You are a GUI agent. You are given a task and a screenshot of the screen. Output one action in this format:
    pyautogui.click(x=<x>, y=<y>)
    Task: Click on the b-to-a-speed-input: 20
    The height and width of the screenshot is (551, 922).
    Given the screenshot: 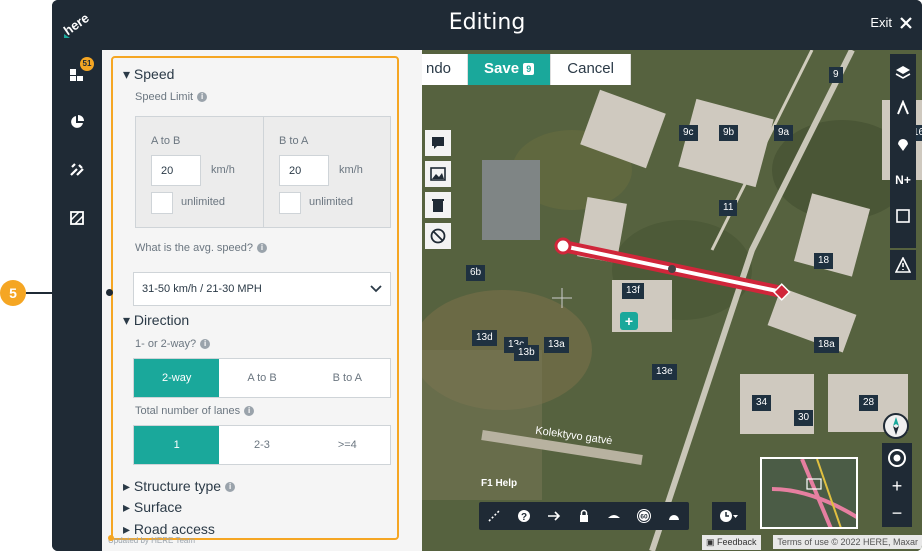 What is the action you would take?
    pyautogui.click(x=304, y=170)
    